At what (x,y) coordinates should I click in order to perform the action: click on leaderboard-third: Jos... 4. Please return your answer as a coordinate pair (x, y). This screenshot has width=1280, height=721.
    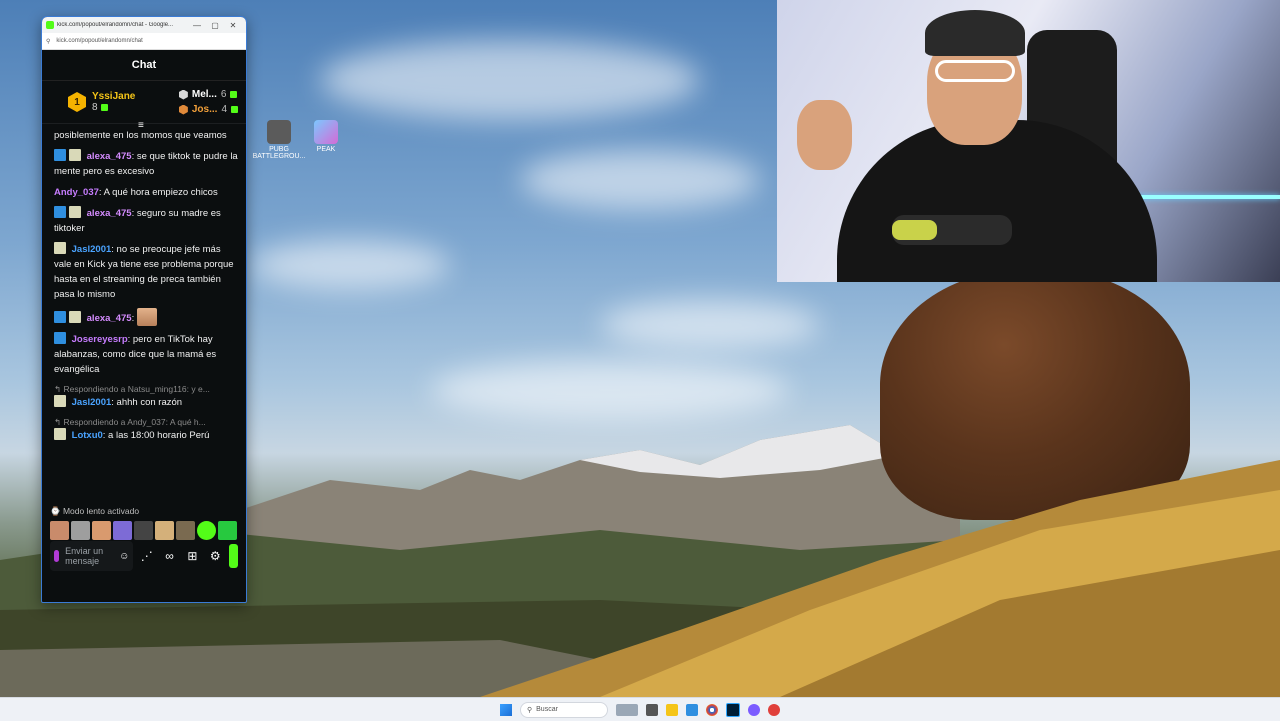
    Looking at the image, I should click on (208, 109).